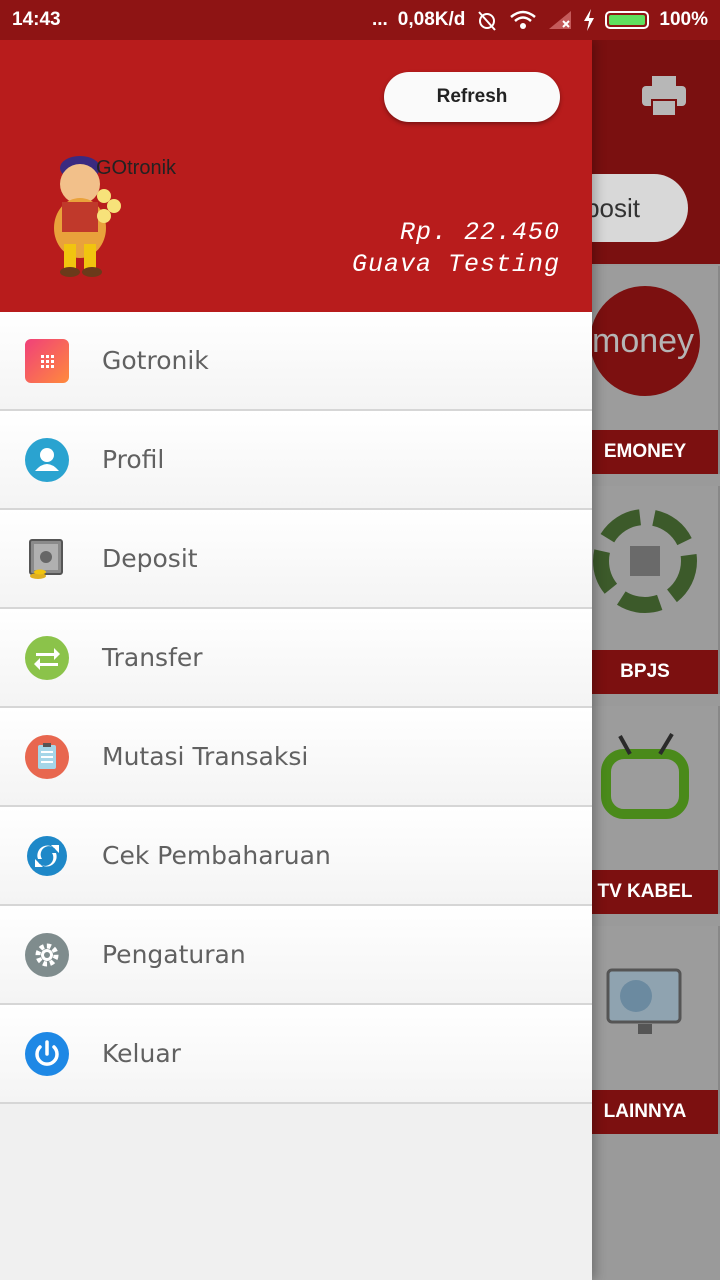  What do you see at coordinates (152, 657) in the screenshot?
I see `menu-label: Transfer` at bounding box center [152, 657].